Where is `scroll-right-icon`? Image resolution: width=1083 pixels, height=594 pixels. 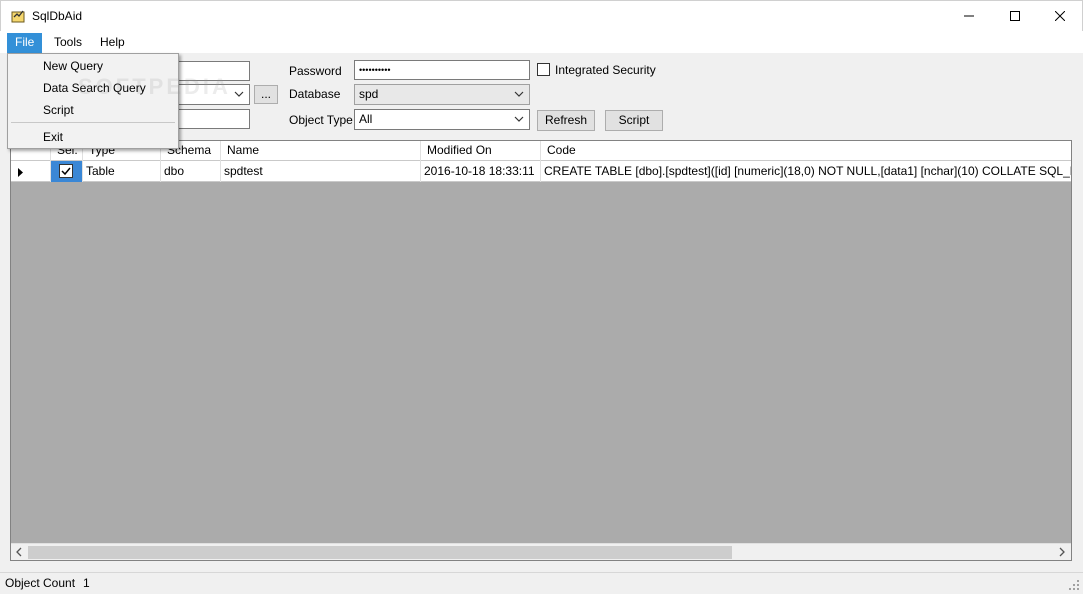 scroll-right-icon is located at coordinates (1062, 552).